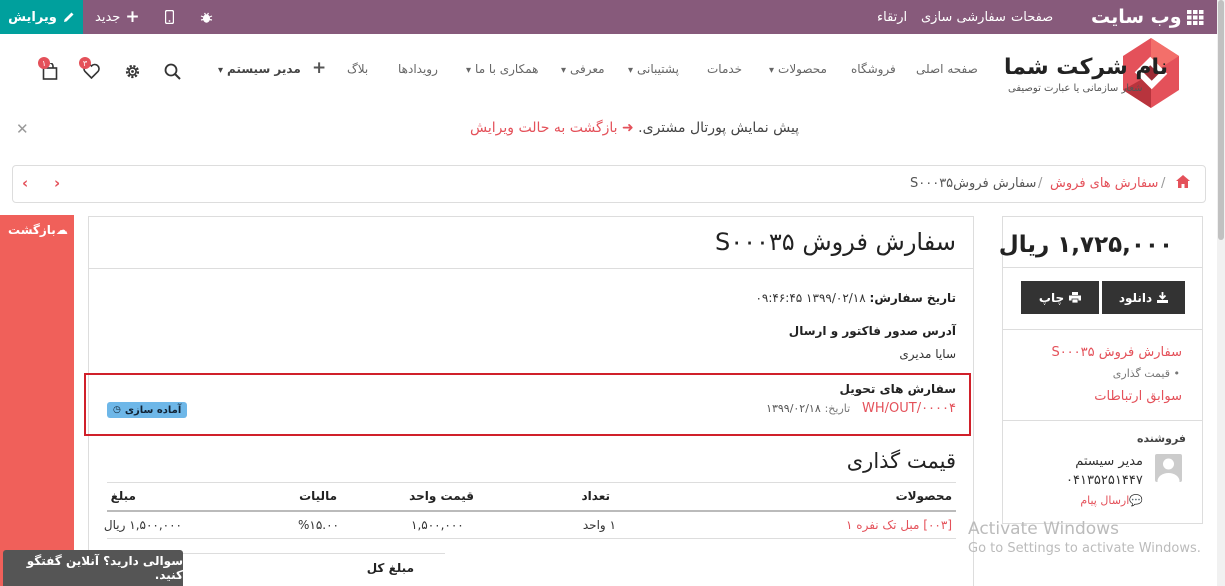 Image resolution: width=1225 pixels, height=586 pixels. What do you see at coordinates (627, 128) in the screenshot?
I see `arrow-right-icon: ➜` at bounding box center [627, 128].